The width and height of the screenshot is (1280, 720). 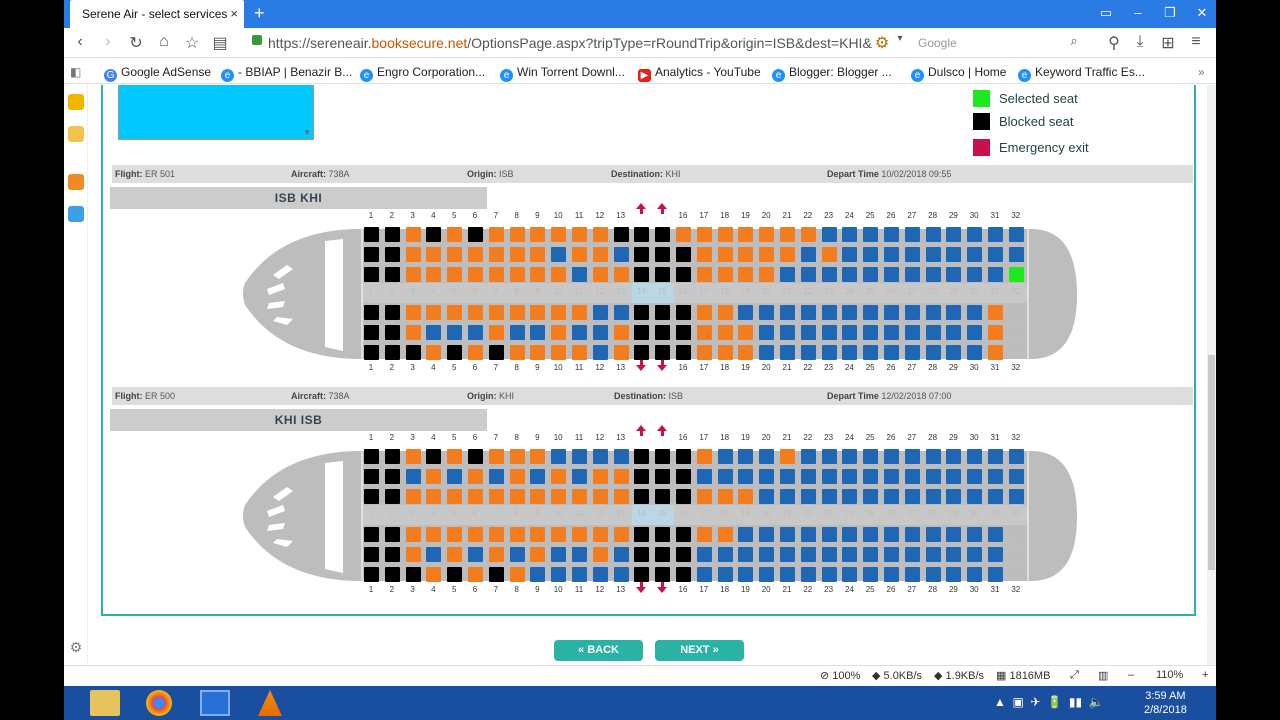 I want to click on zoom-out-icon: –, so click(x=1131, y=675).